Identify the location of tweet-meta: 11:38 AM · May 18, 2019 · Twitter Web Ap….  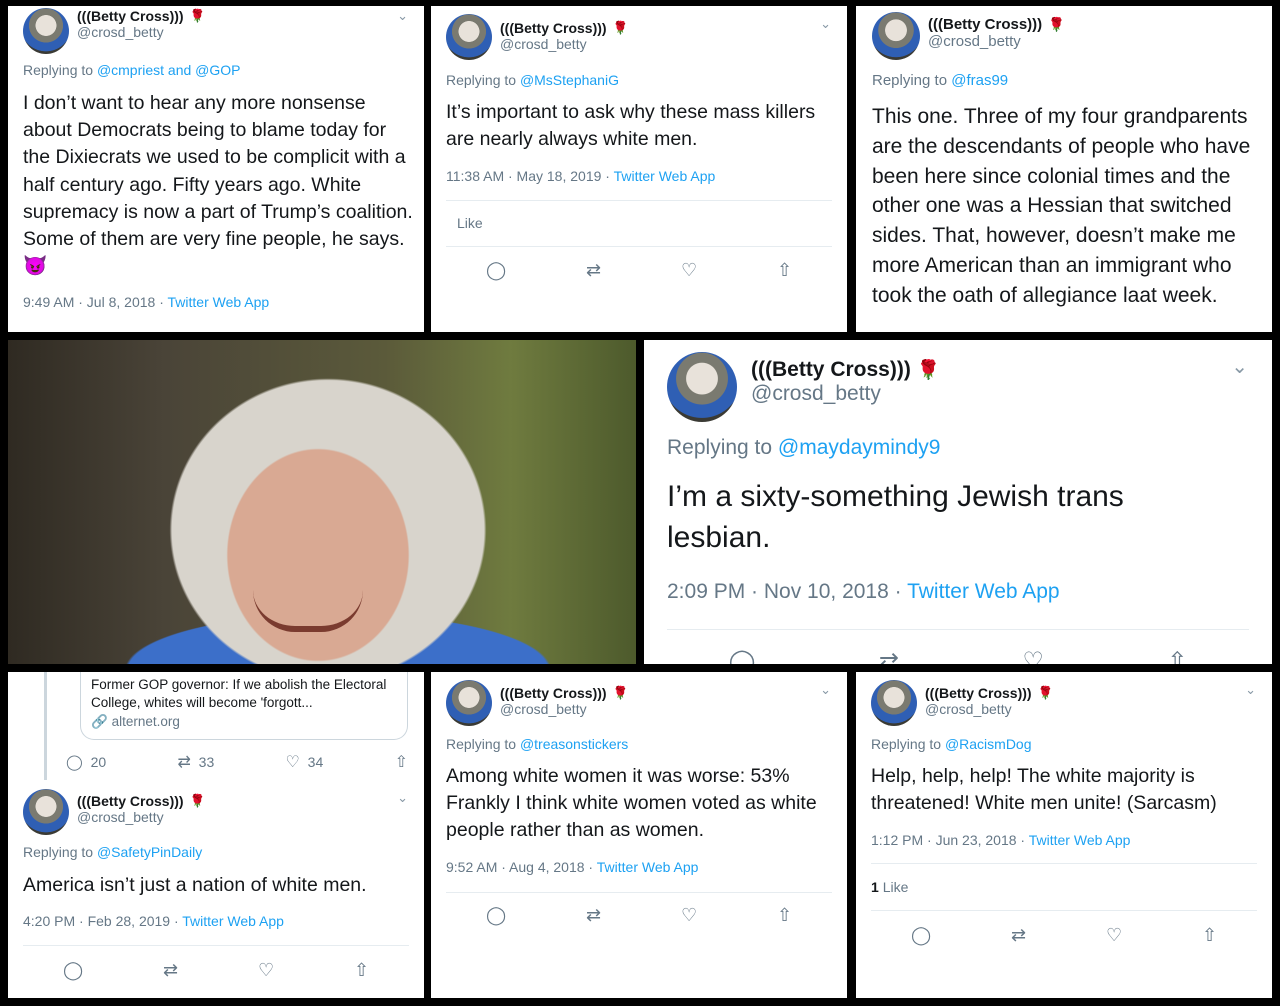
(581, 176).